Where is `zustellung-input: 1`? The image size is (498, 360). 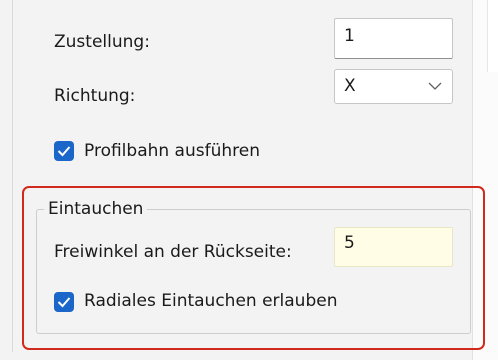
zustellung-input: 1 is located at coordinates (393, 38).